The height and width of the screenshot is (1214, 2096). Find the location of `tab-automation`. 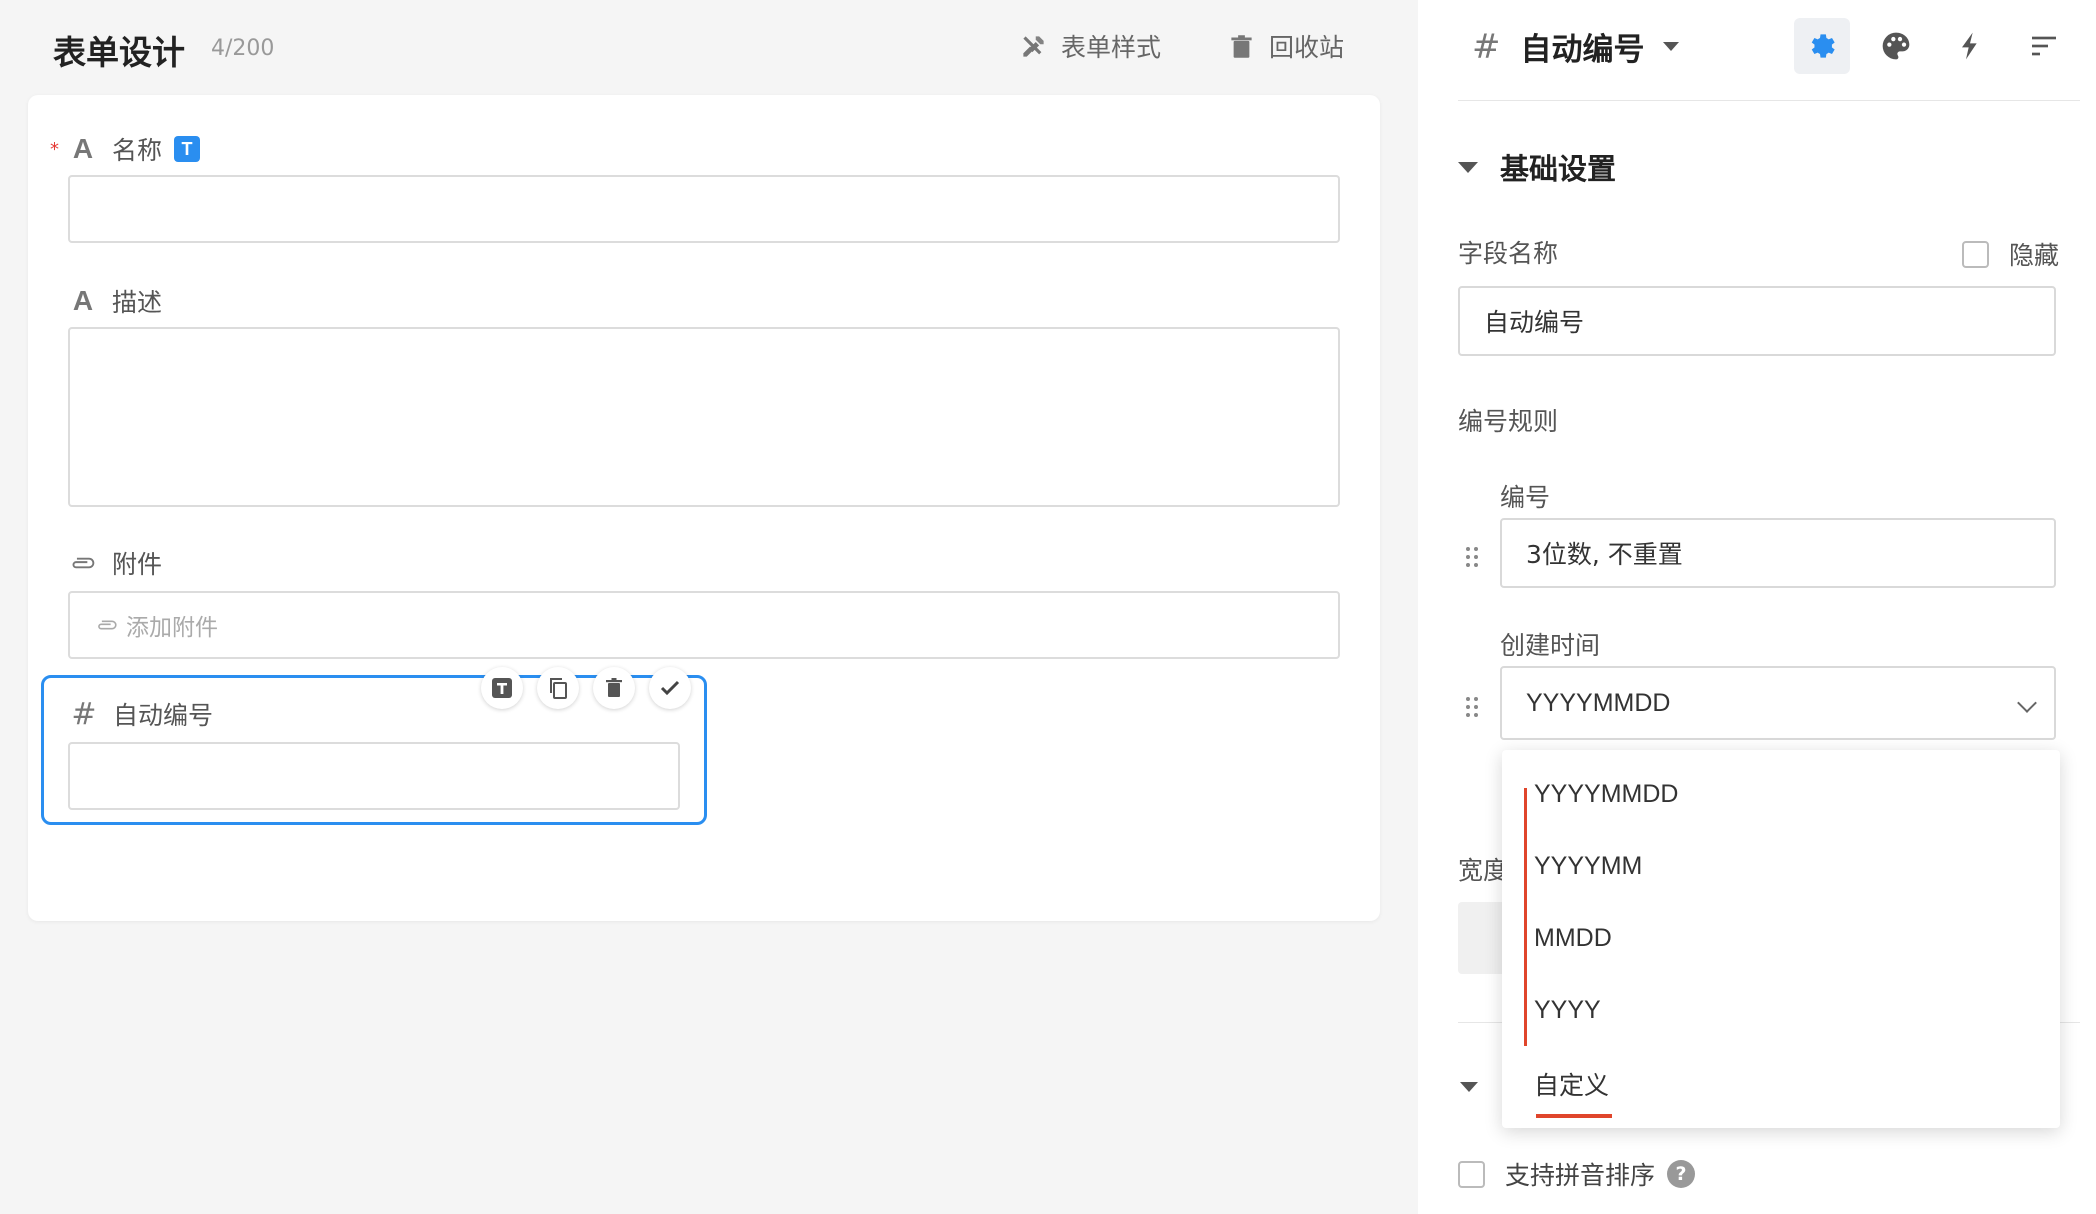

tab-automation is located at coordinates (1970, 46).